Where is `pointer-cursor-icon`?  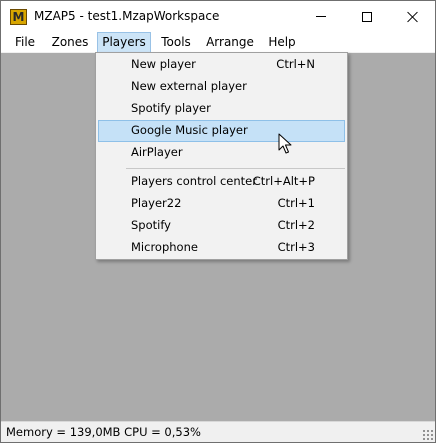 pointer-cursor-icon is located at coordinates (285, 143).